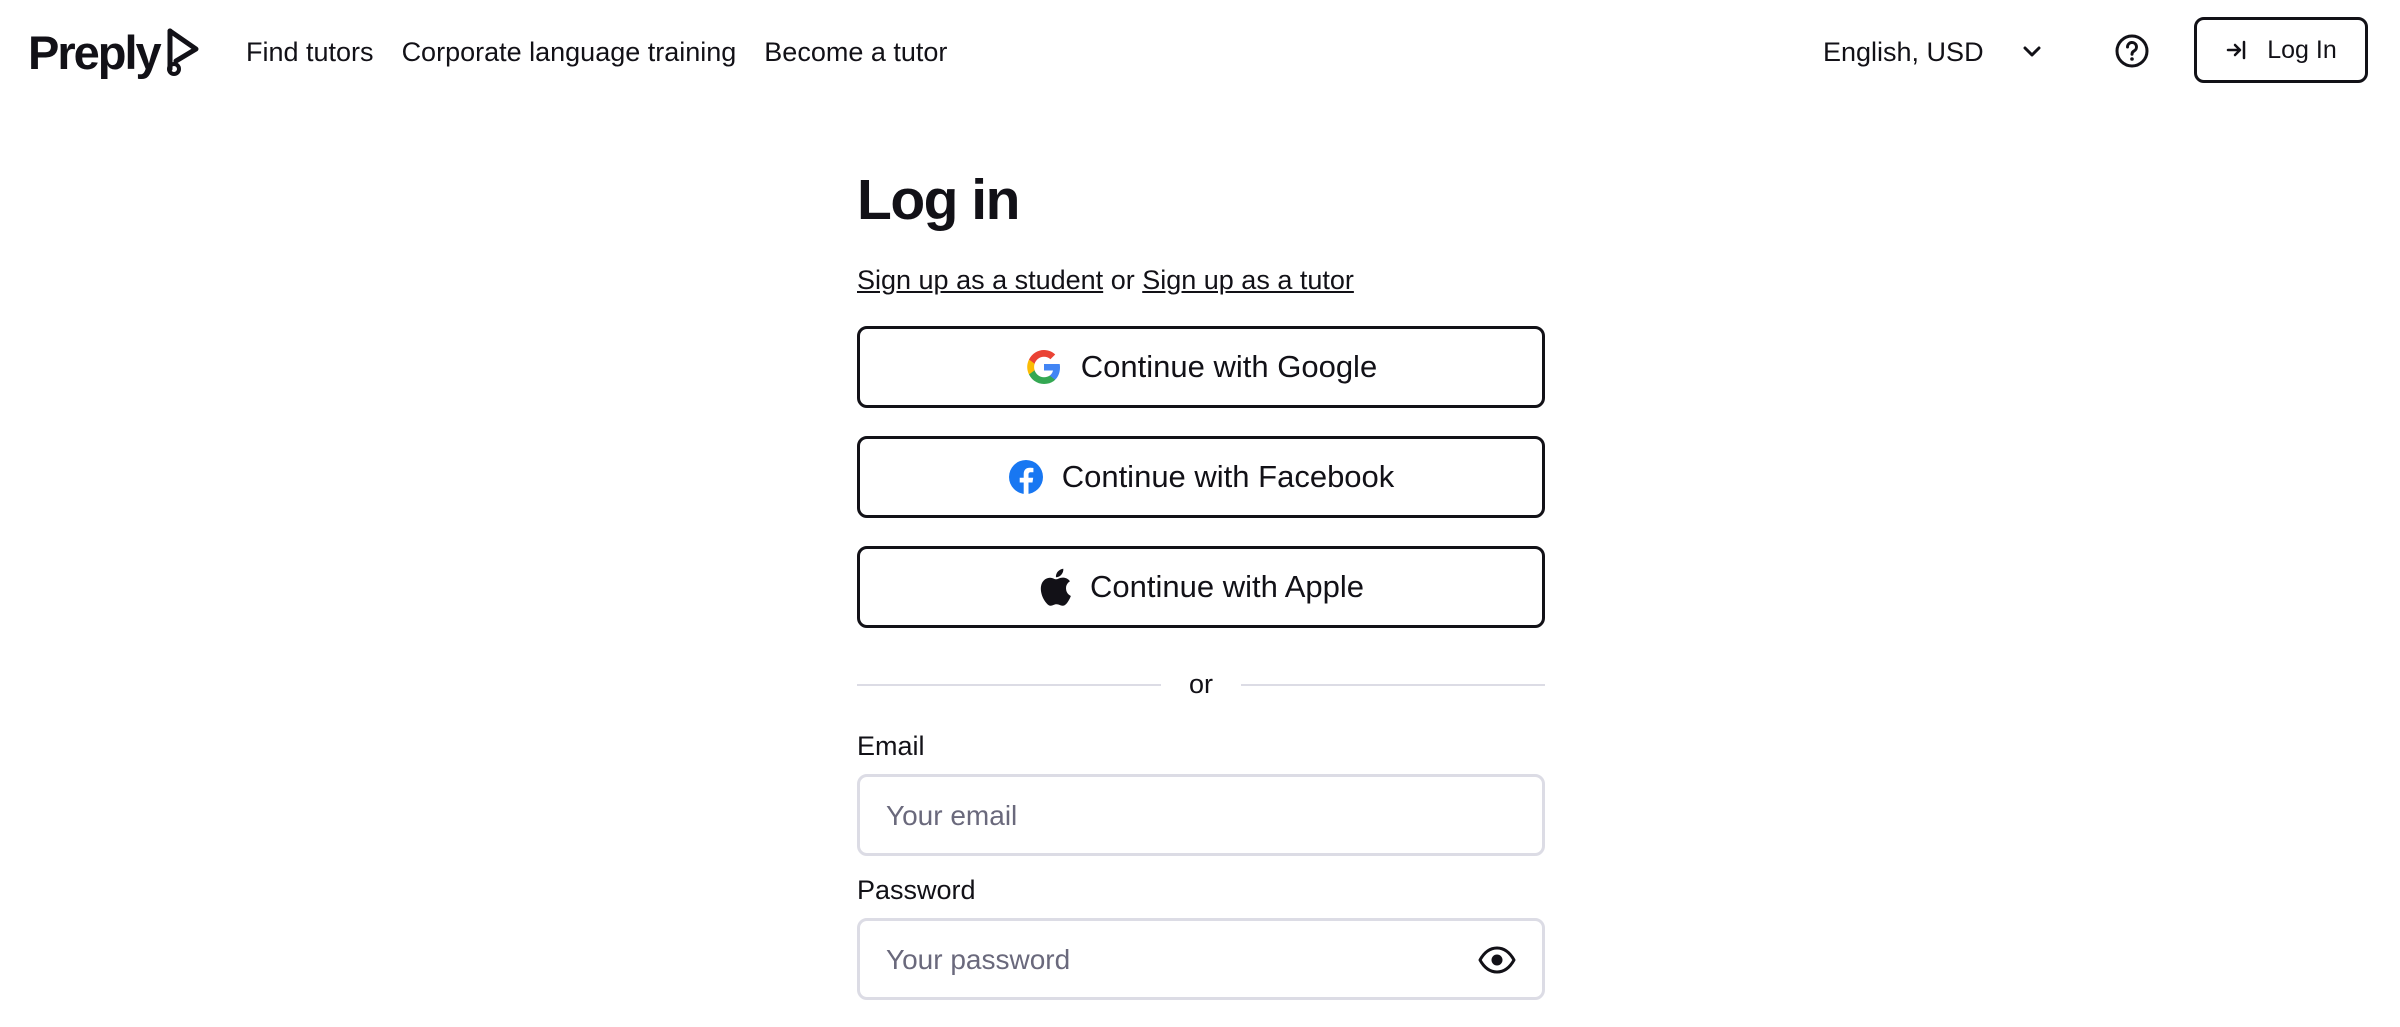  I want to click on preply-logo: Preply, so click(115, 52).